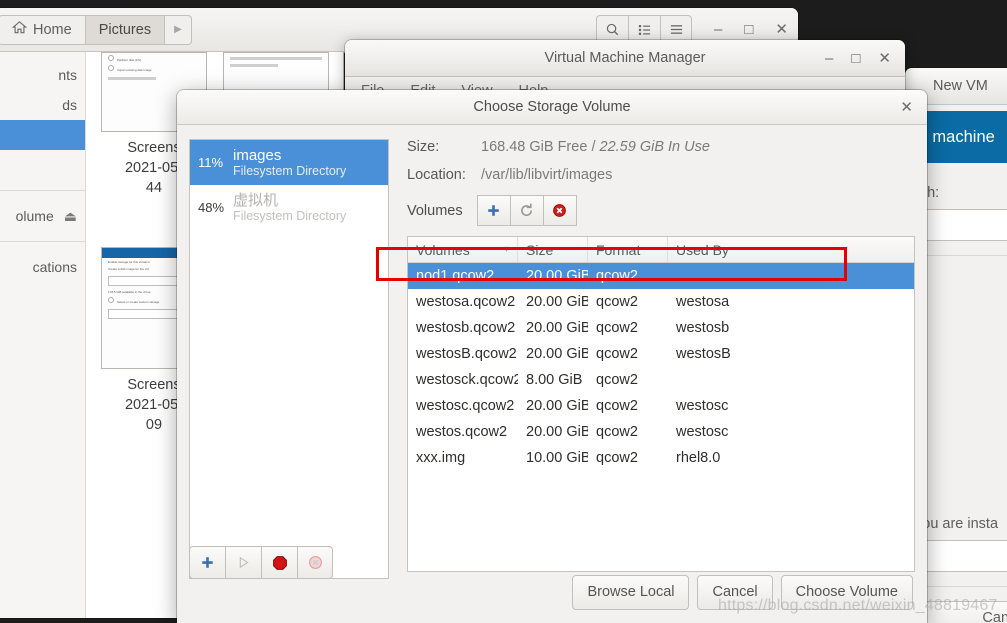 This screenshot has height=623, width=1007. I want to click on column-header-size: Size, so click(553, 249).